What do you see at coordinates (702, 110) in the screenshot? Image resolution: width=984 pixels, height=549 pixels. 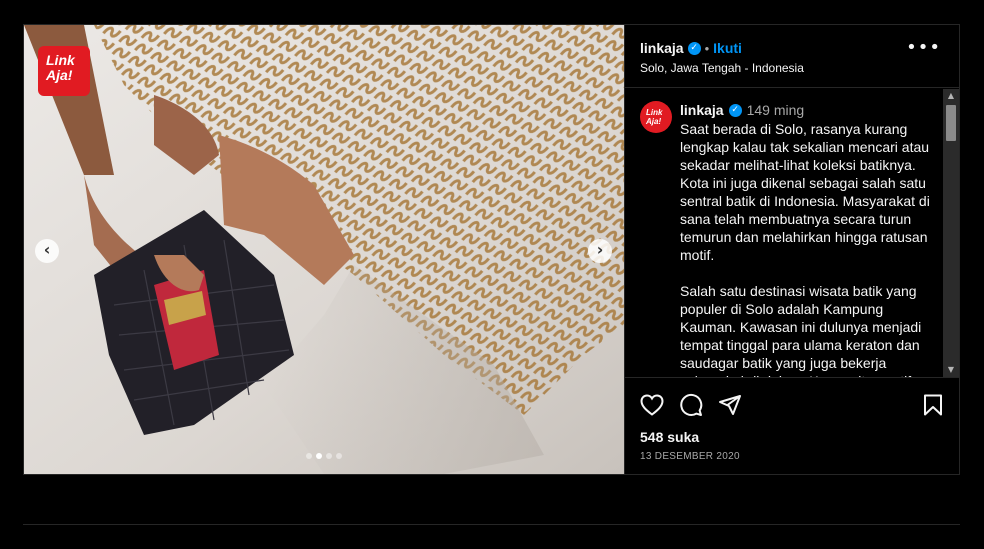 I see `caption-username: linkaja` at bounding box center [702, 110].